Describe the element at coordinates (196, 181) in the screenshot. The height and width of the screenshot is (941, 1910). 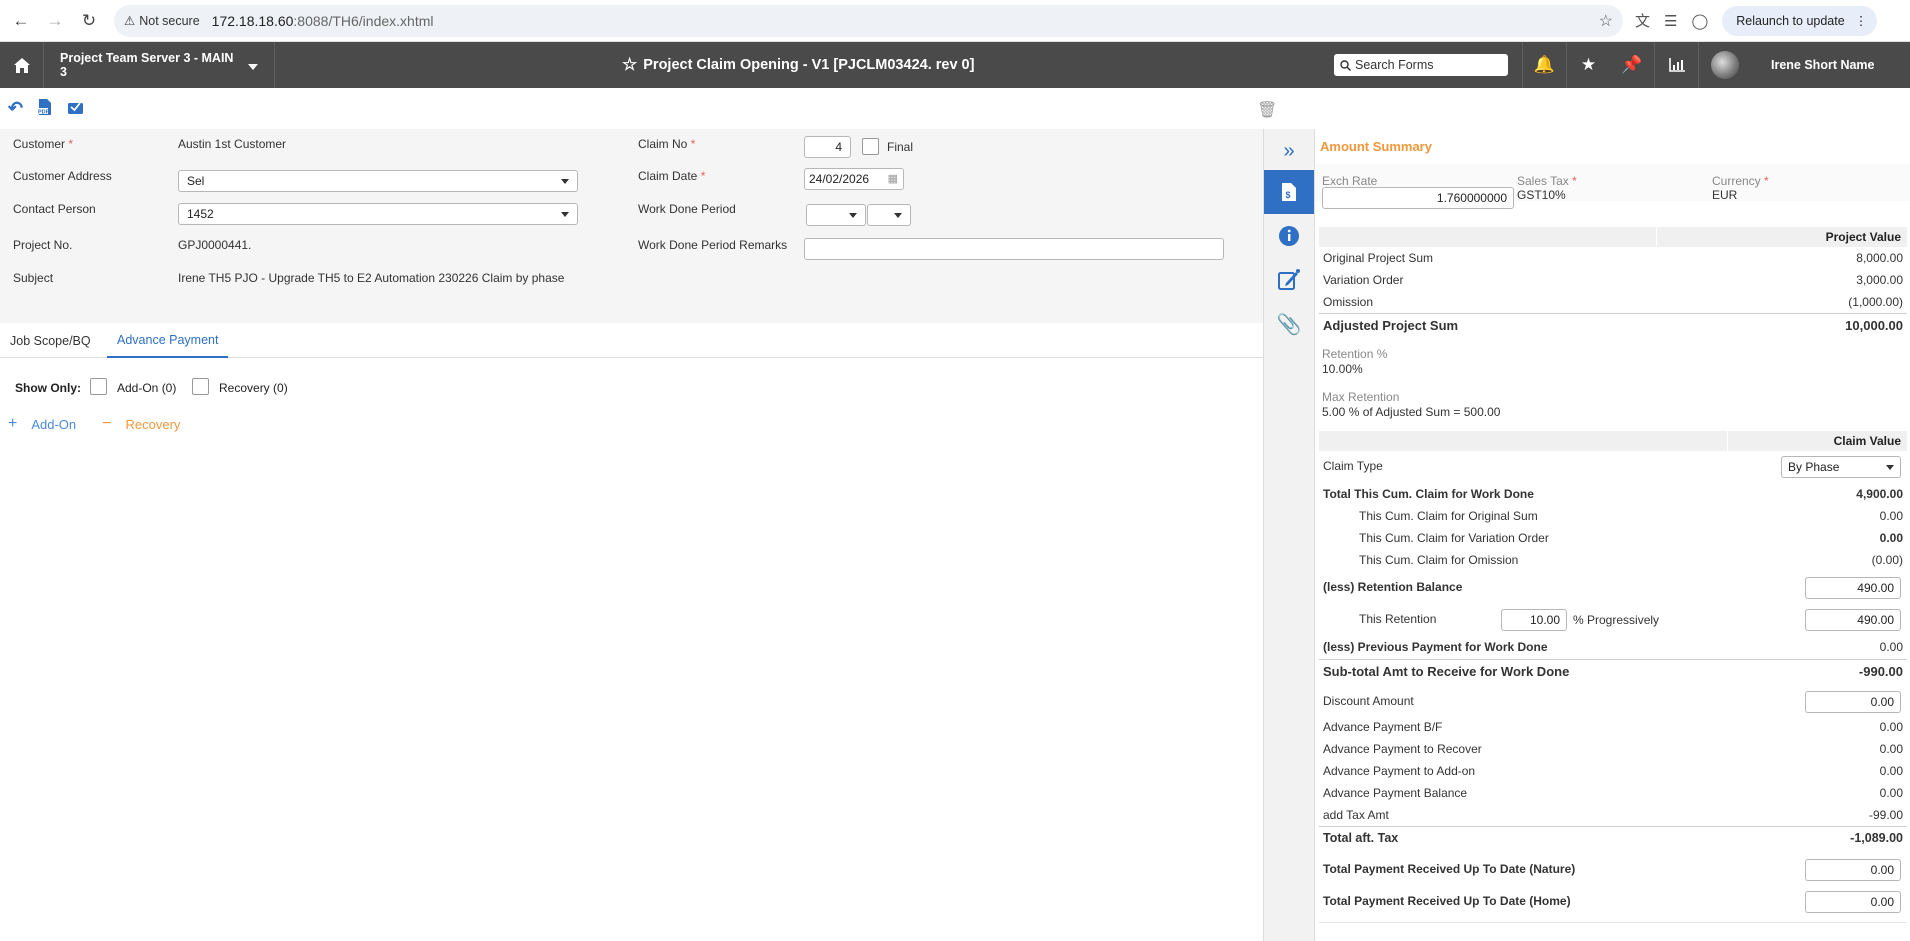
I see `customer-address-value: Sel` at that location.